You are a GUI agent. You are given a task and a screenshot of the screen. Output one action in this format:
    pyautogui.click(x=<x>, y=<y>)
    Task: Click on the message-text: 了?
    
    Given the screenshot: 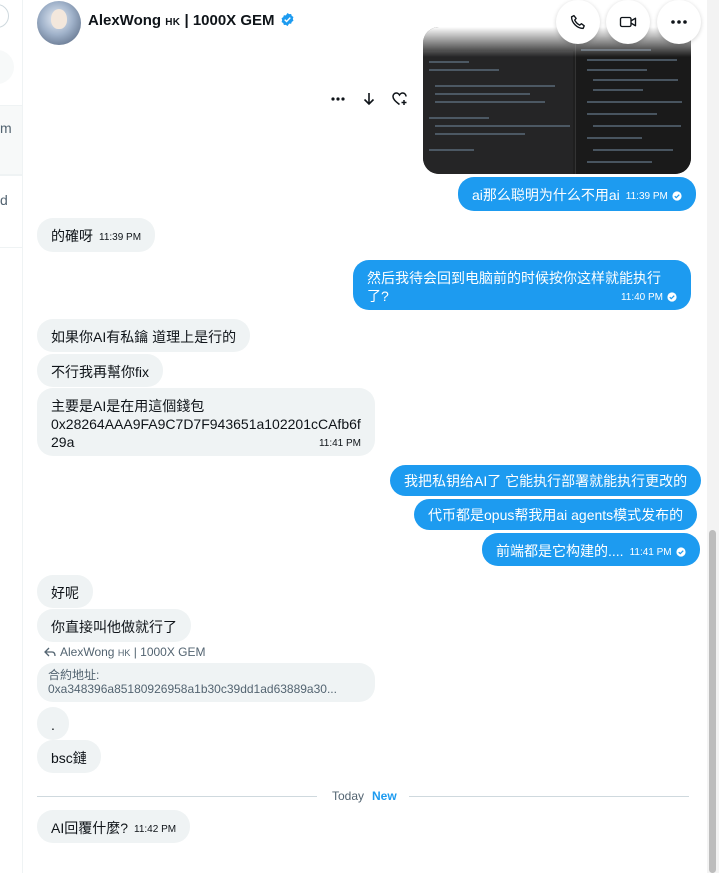 What is the action you would take?
    pyautogui.click(x=378, y=296)
    